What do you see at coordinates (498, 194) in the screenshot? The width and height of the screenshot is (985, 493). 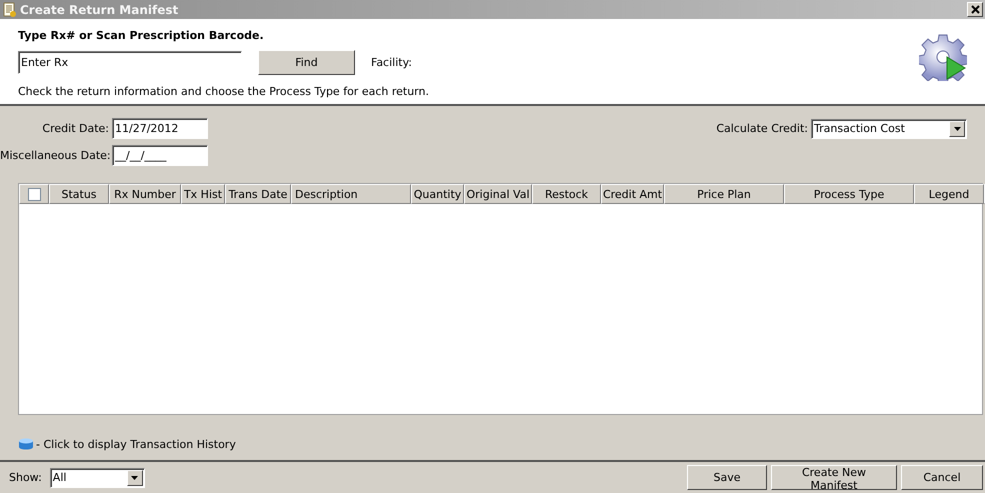 I see `column-header: Original Val` at bounding box center [498, 194].